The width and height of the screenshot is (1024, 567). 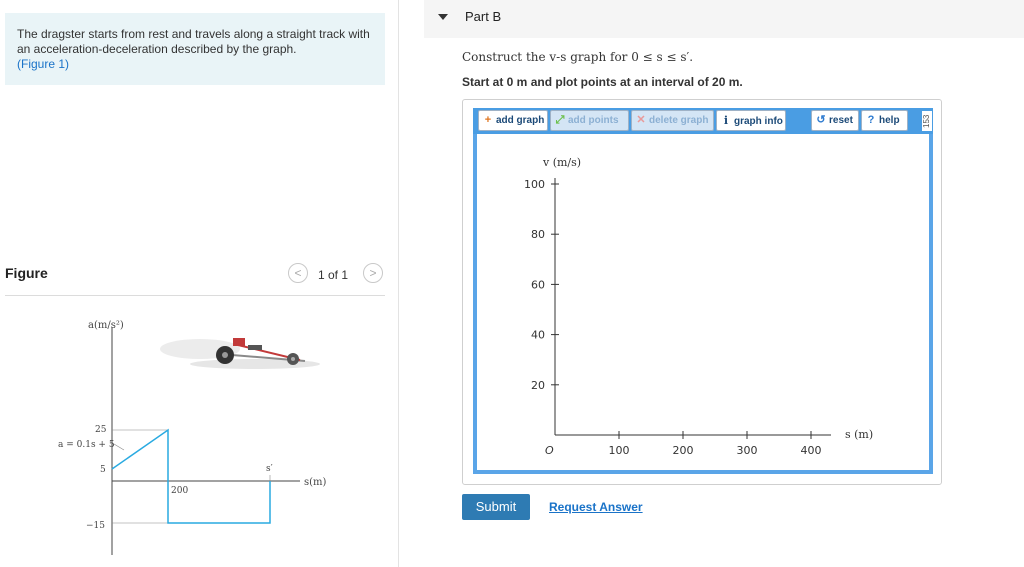 What do you see at coordinates (538, 234) in the screenshot?
I see `y-tick-label: 80` at bounding box center [538, 234].